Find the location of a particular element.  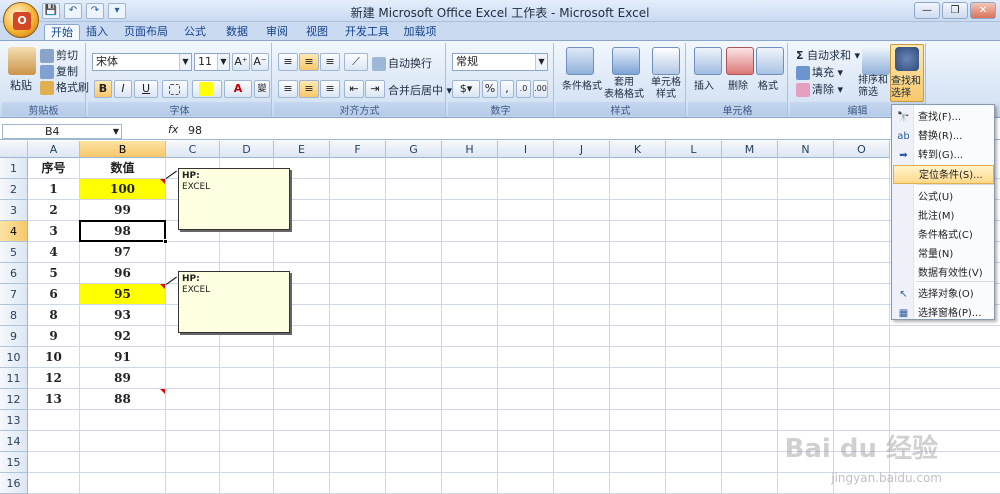

column-header-l: L is located at coordinates (694, 149).